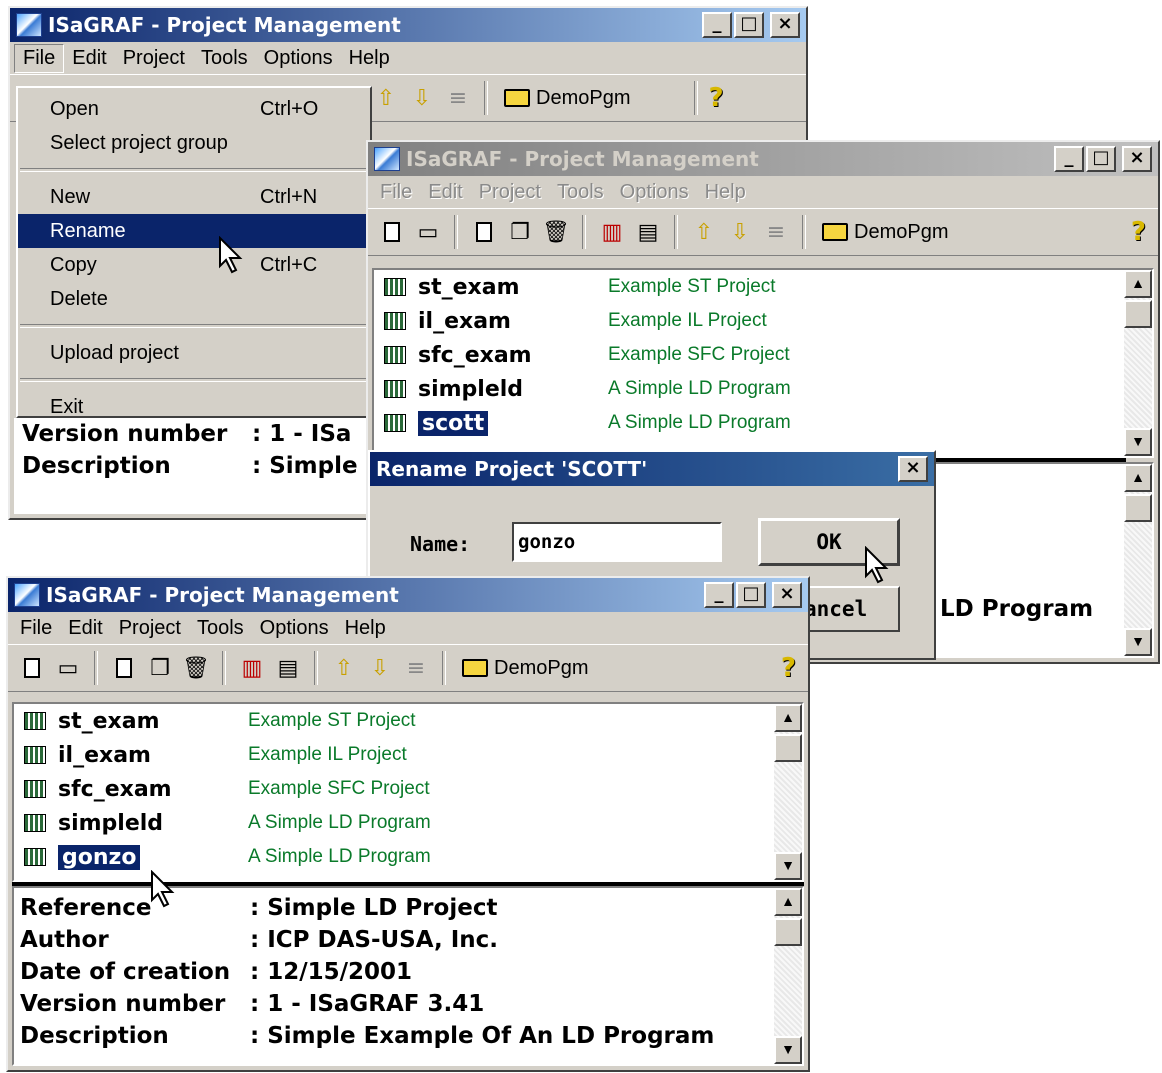 This screenshot has height=1073, width=1162. I want to click on window-1-menubar: File Edit Project Tools Options Help, so click(408, 58).